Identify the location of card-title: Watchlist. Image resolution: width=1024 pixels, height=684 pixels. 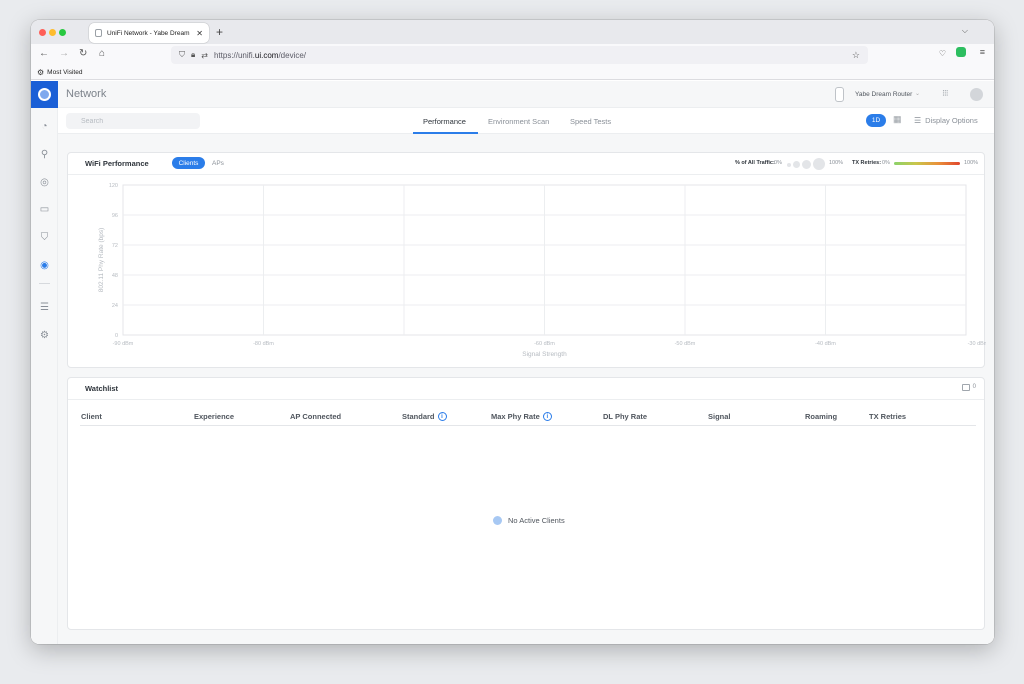
(102, 388).